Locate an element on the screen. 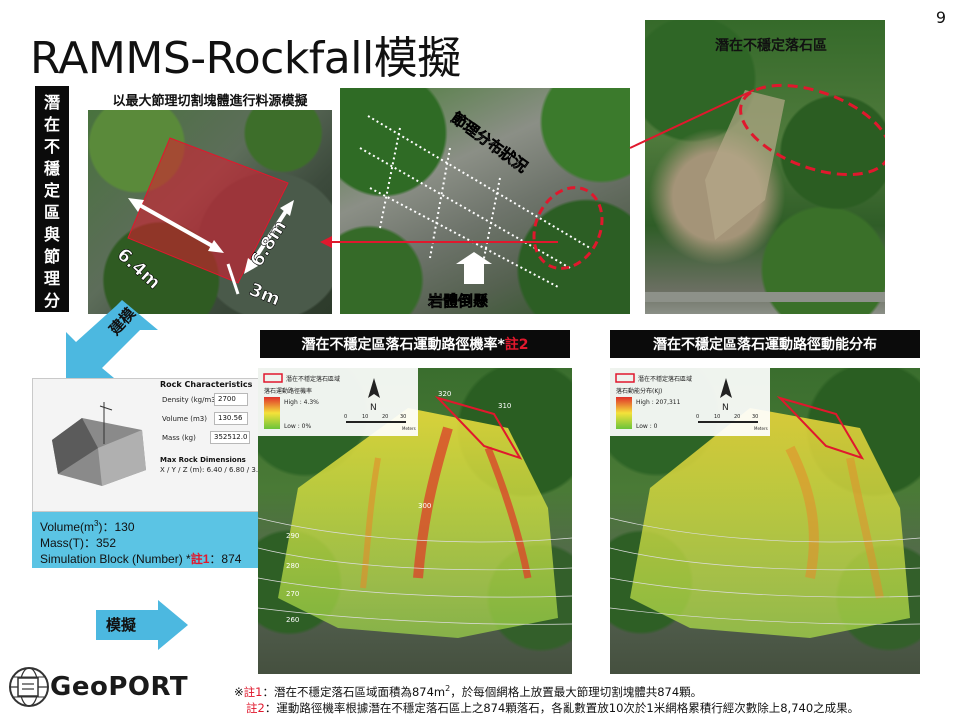  legend-low: Low : 0% is located at coordinates (297, 426).